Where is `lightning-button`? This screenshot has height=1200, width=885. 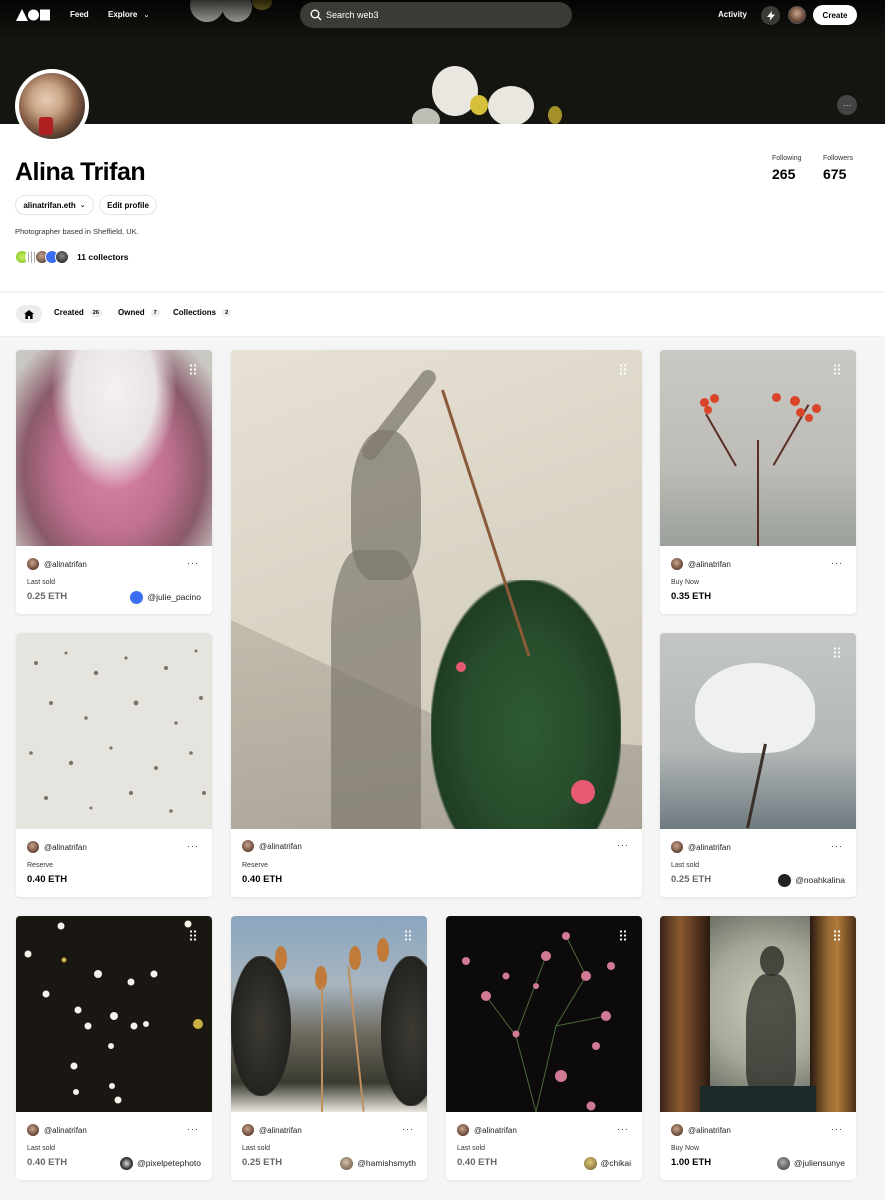
lightning-button is located at coordinates (770, 15).